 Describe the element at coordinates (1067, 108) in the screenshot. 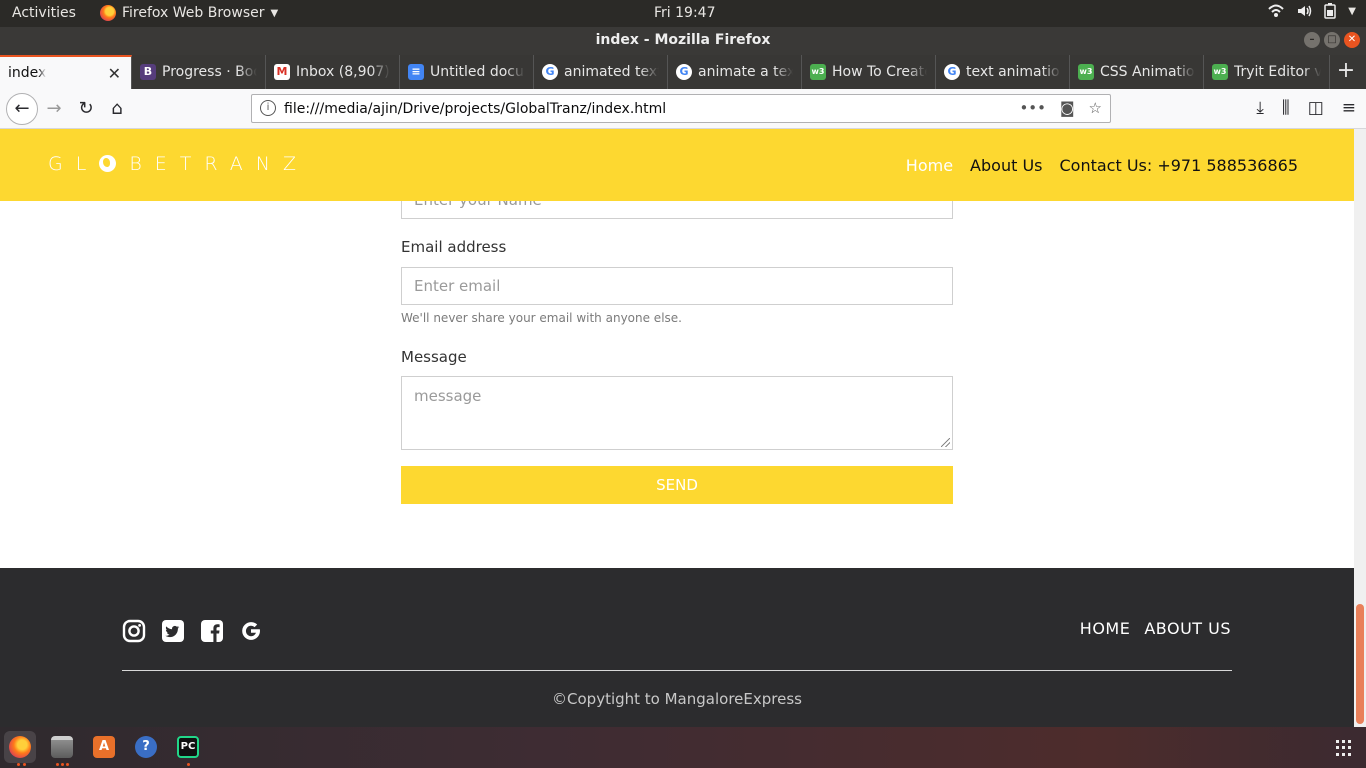

I see `pocket-icon: ◙` at that location.